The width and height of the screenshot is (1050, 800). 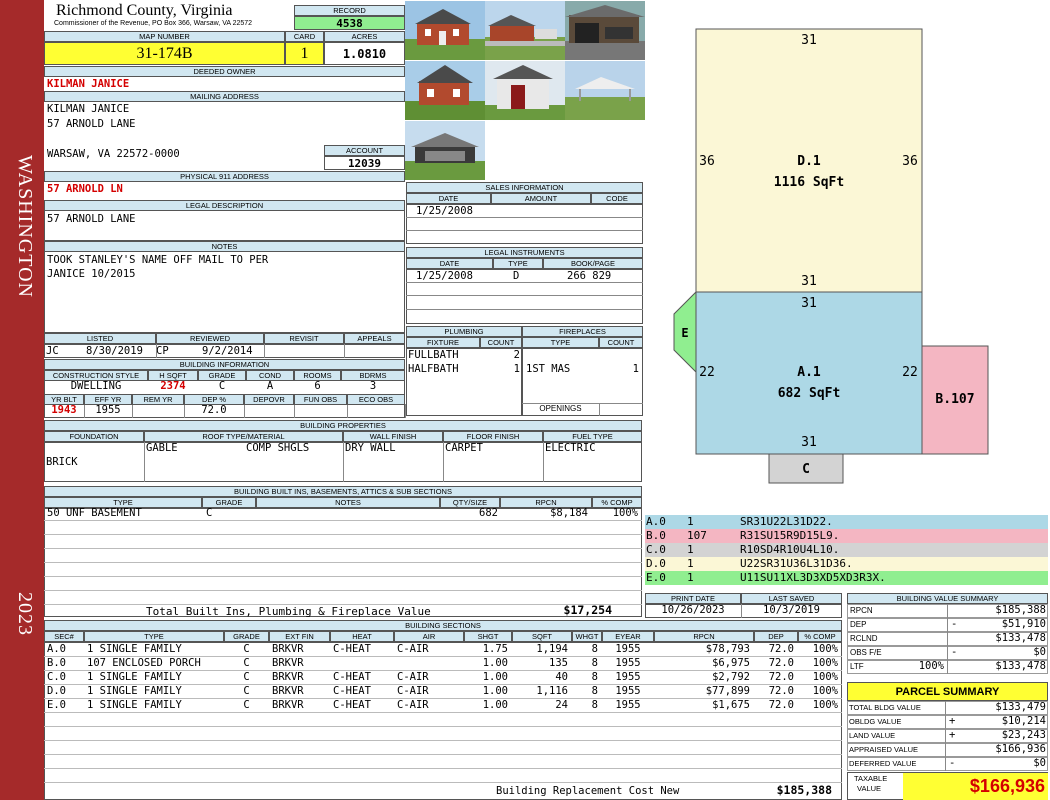 I want to click on replacement-cost-value: $185,388, so click(x=804, y=790).